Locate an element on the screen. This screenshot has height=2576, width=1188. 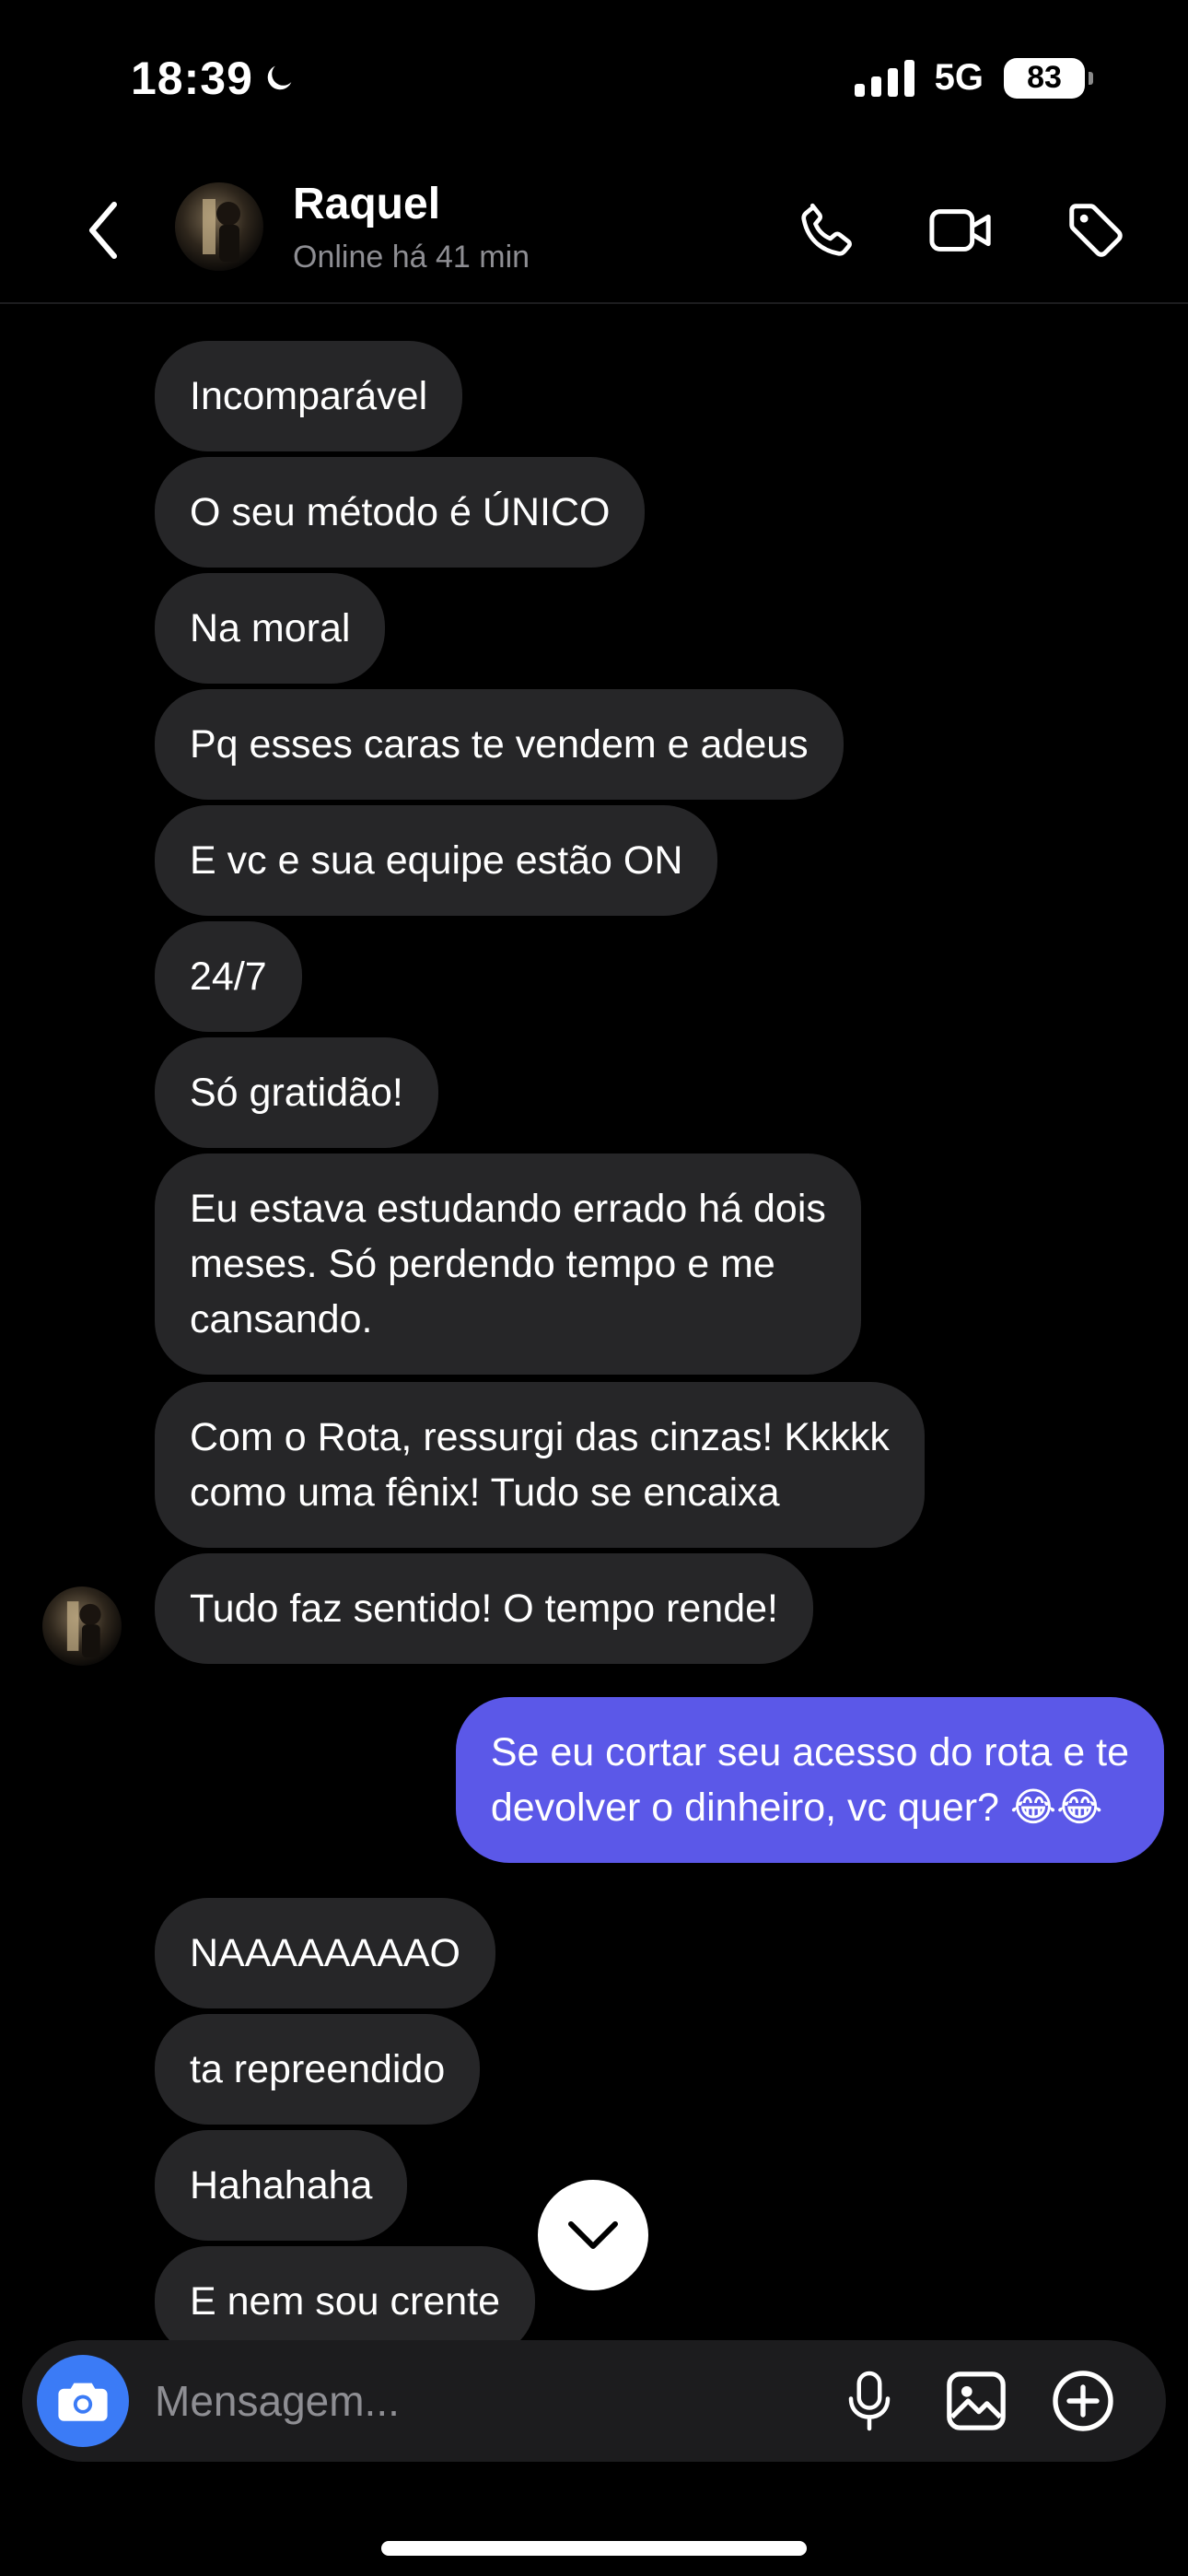
camera-button is located at coordinates (83, 2401).